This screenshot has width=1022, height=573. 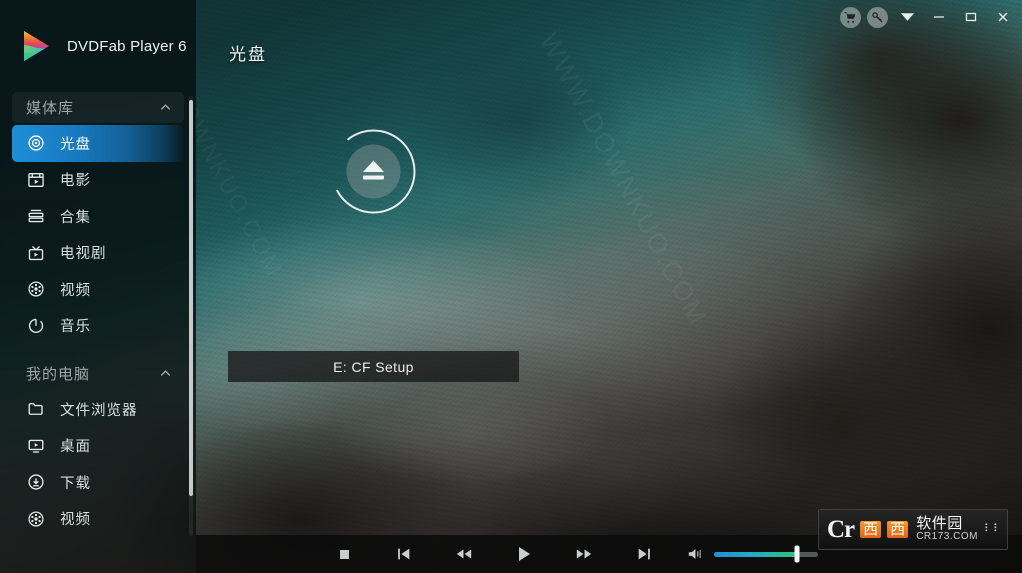 What do you see at coordinates (98, 180) in the screenshot?
I see `sidebar-item-movies: 电影` at bounding box center [98, 180].